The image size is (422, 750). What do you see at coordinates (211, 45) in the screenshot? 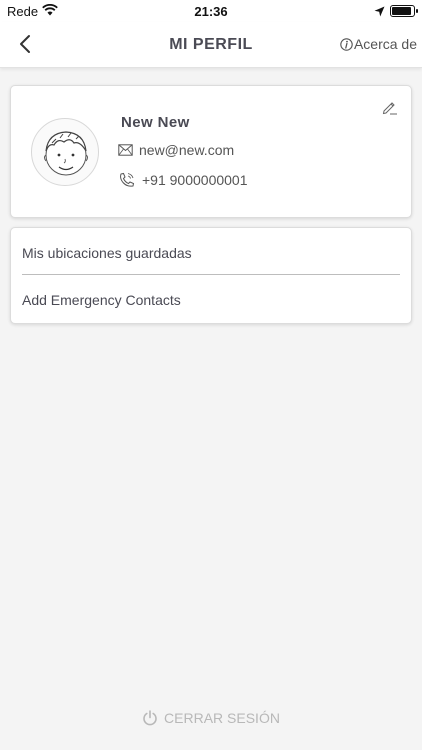
I see `nav-bar: MI PERFIL Acerca de` at bounding box center [211, 45].